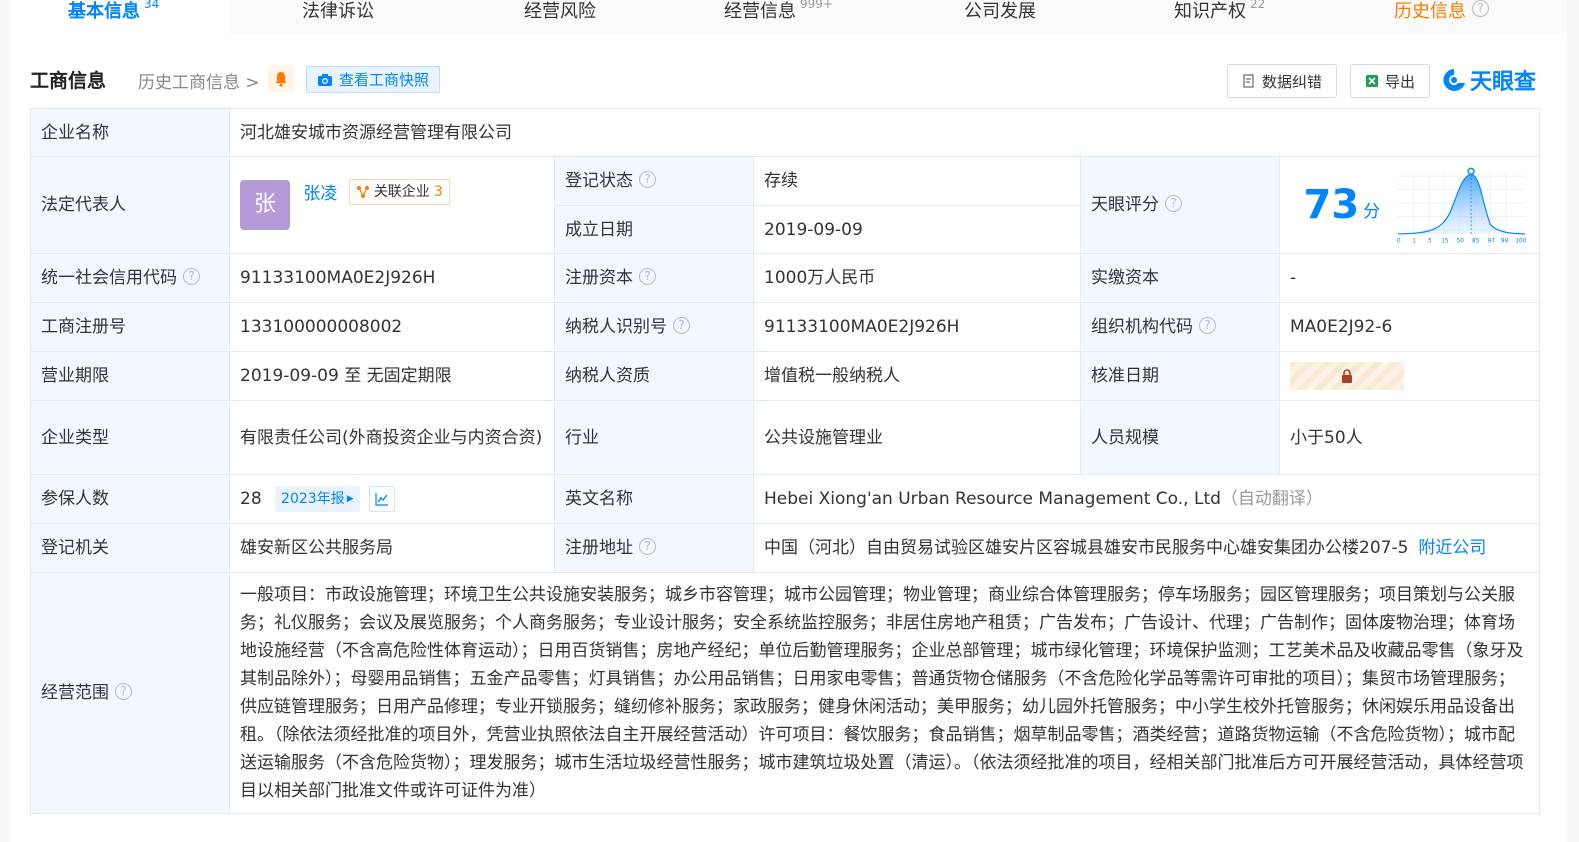  What do you see at coordinates (313, 499) in the screenshot?
I see `annual-report-label: 2023年报` at bounding box center [313, 499].